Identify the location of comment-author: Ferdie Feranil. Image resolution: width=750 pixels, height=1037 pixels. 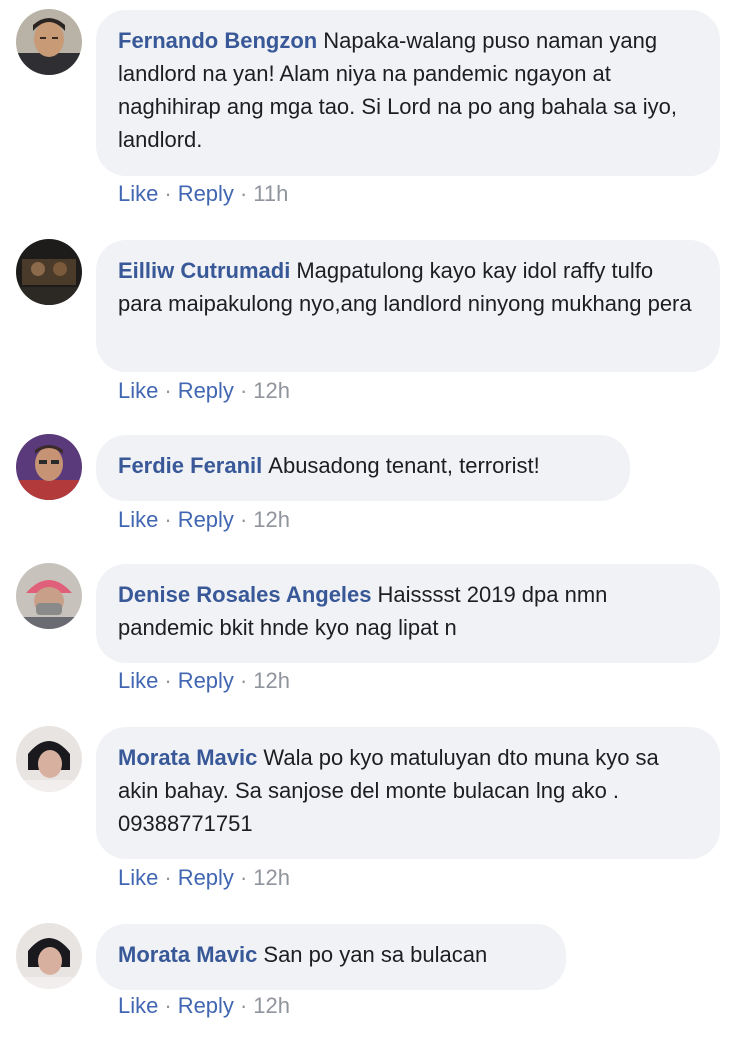
(190, 465).